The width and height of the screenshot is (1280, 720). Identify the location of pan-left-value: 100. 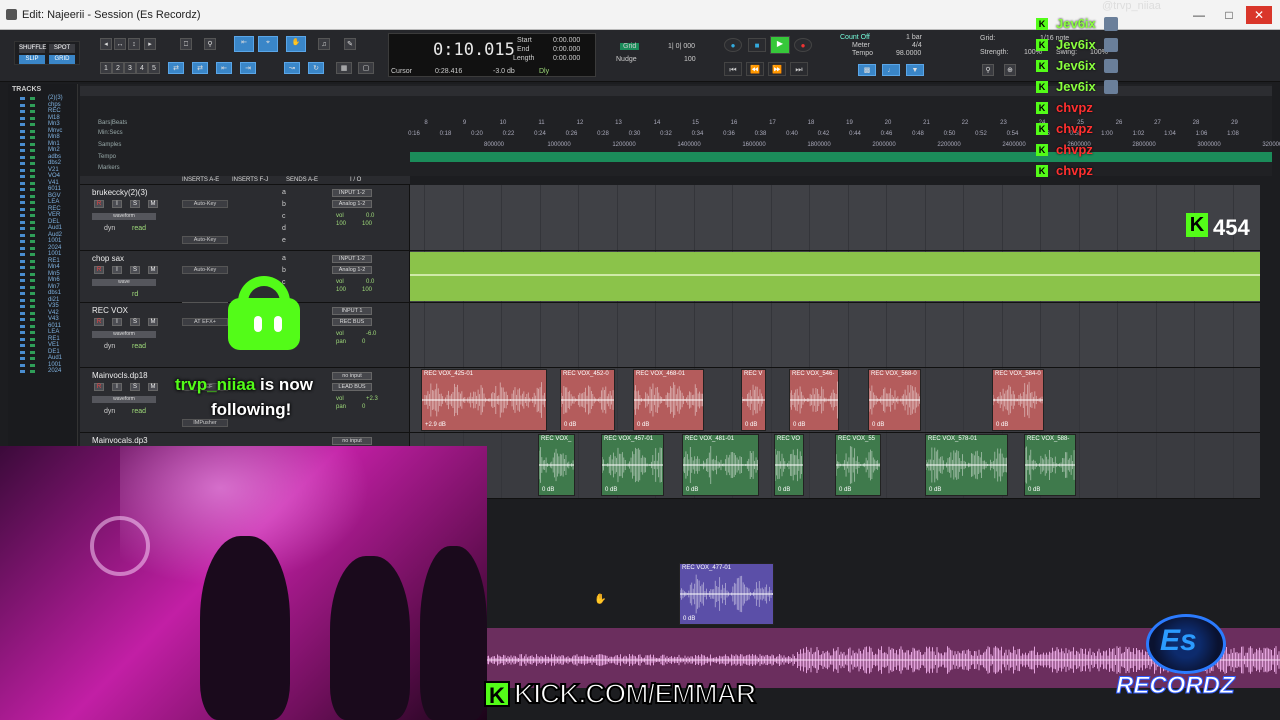
(341, 224).